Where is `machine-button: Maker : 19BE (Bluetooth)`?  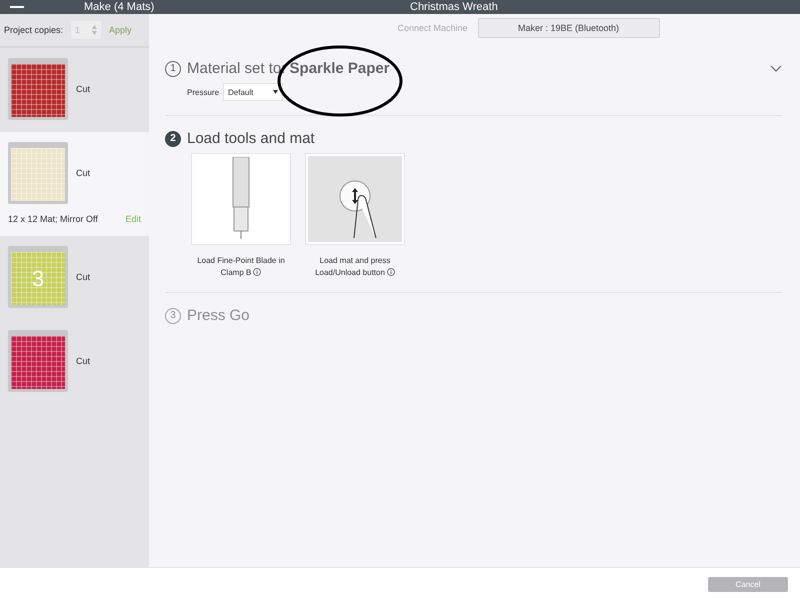 machine-button: Maker : 19BE (Bluetooth) is located at coordinates (569, 28).